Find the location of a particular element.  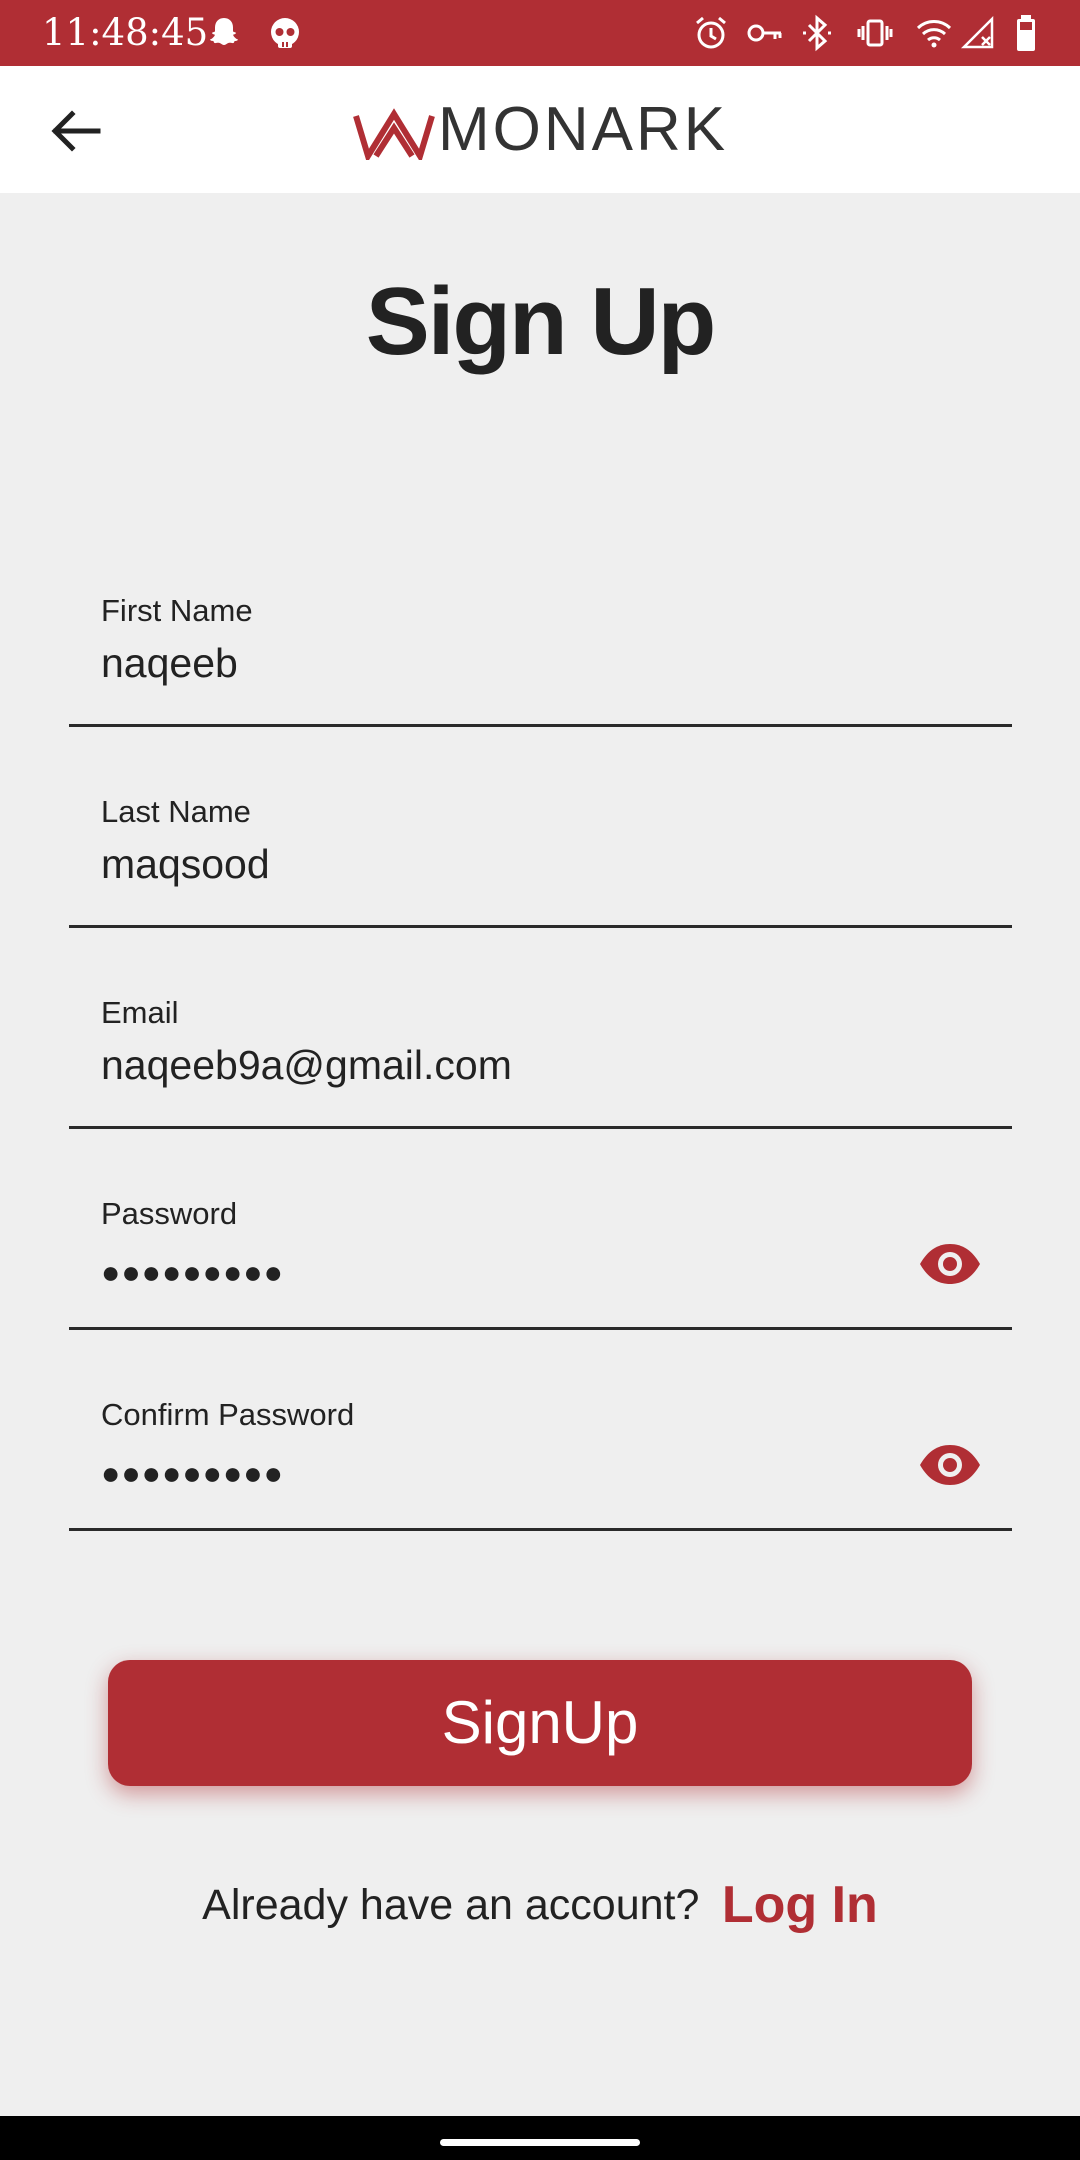

password-label: Password is located at coordinates (169, 1213).